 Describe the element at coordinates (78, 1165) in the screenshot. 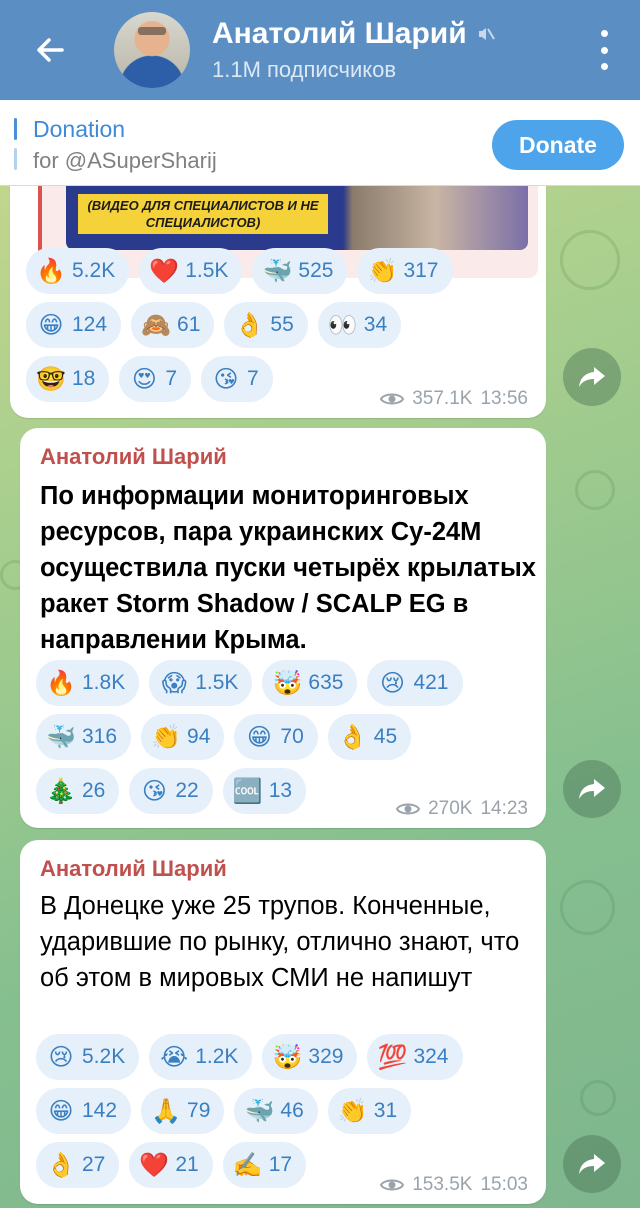

I see `reaction-chip: 👌 27` at that location.